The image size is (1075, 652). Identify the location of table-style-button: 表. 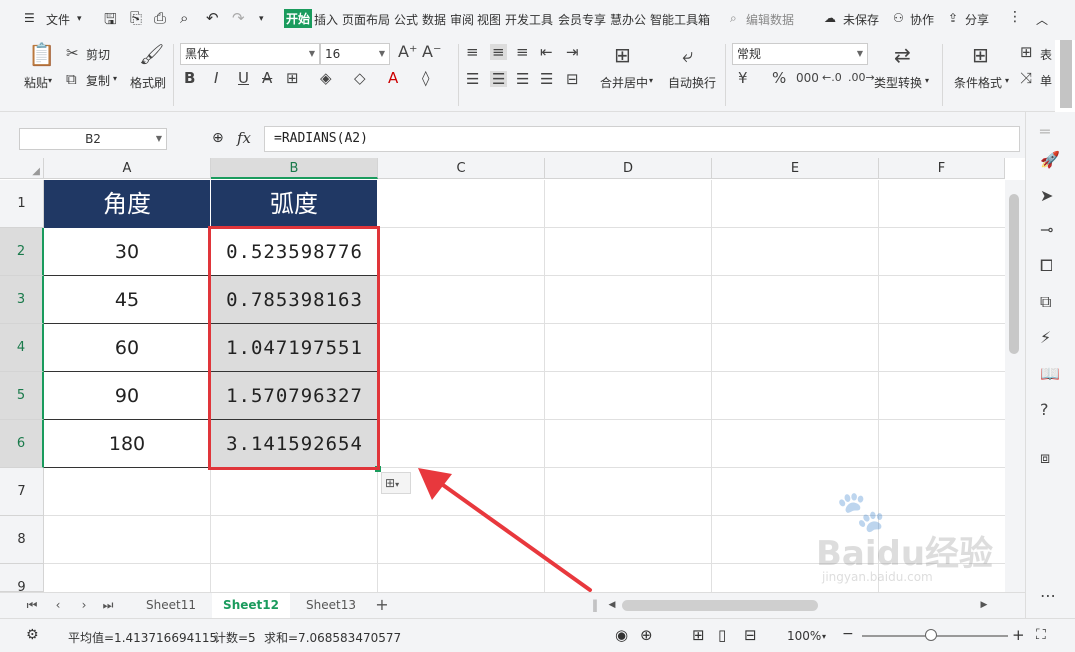
(1046, 54).